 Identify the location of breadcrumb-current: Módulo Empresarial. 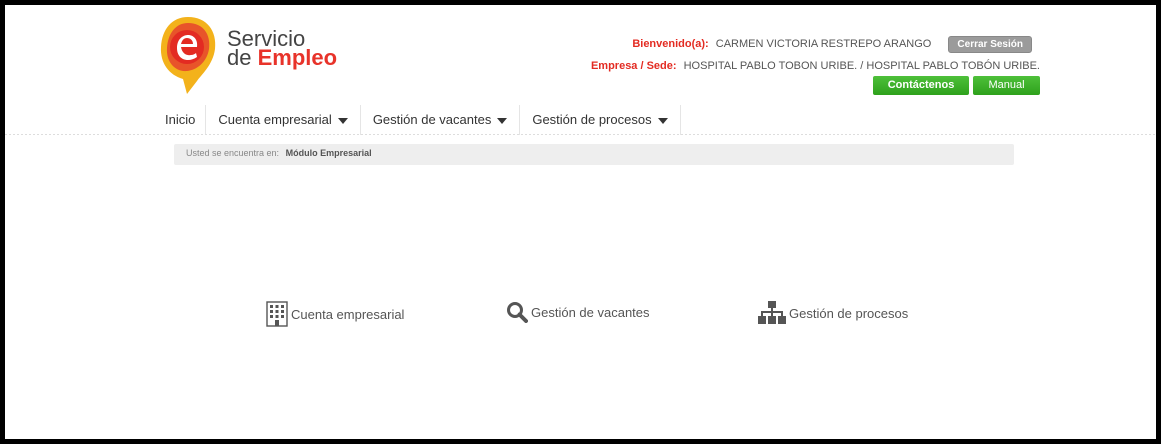
(329, 153).